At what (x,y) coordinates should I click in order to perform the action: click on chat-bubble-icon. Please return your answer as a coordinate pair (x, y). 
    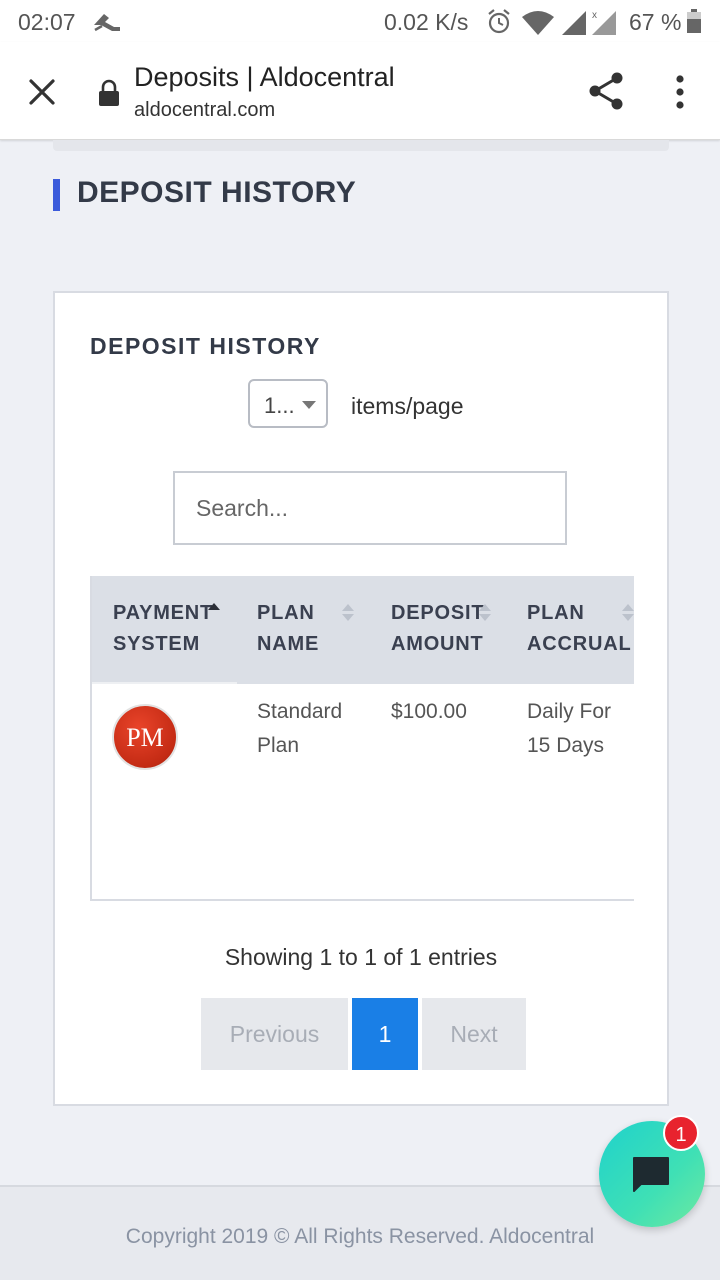
    Looking at the image, I should click on (651, 1174).